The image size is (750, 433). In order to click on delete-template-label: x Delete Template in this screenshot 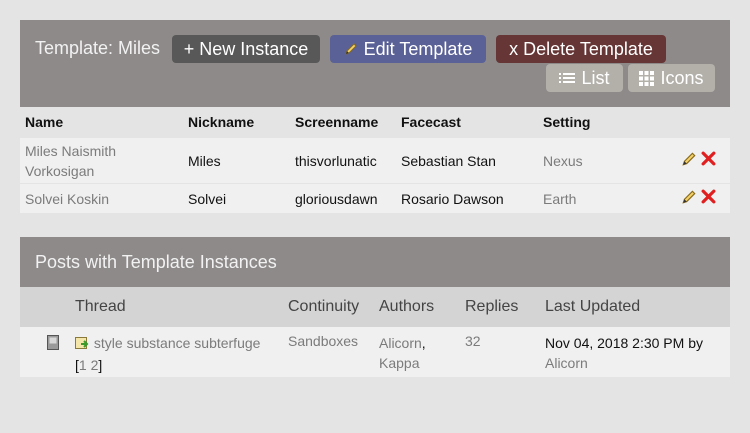, I will do `click(581, 48)`.